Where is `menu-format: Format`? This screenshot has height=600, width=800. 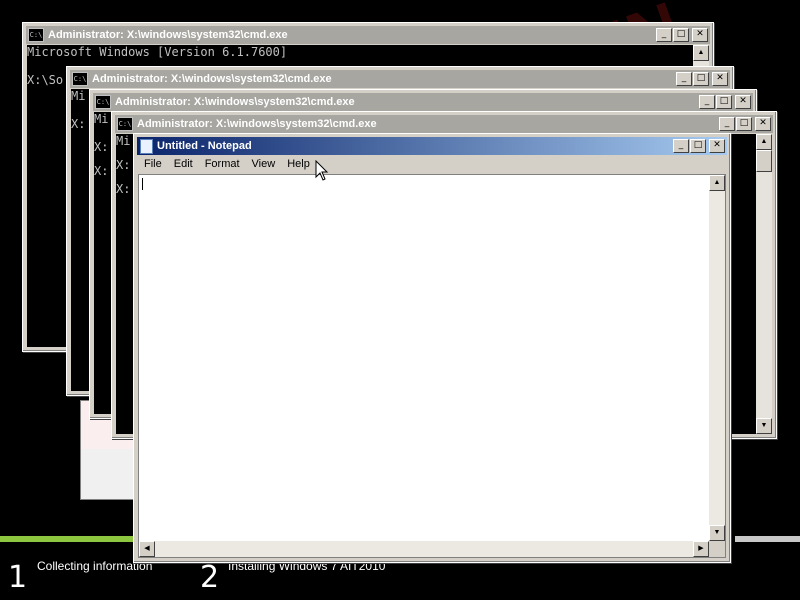 menu-format: Format is located at coordinates (222, 165).